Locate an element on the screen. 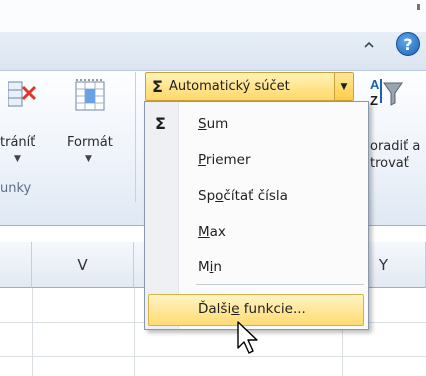  cells-group-label: unky is located at coordinates (16, 188).